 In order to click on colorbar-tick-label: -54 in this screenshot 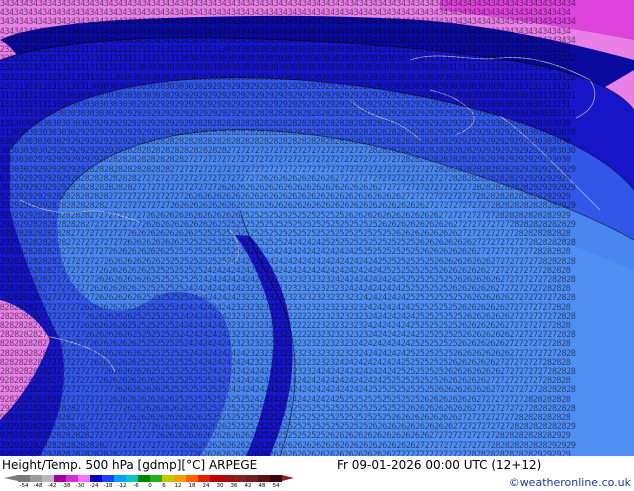, I will do `click(24, 486)`.